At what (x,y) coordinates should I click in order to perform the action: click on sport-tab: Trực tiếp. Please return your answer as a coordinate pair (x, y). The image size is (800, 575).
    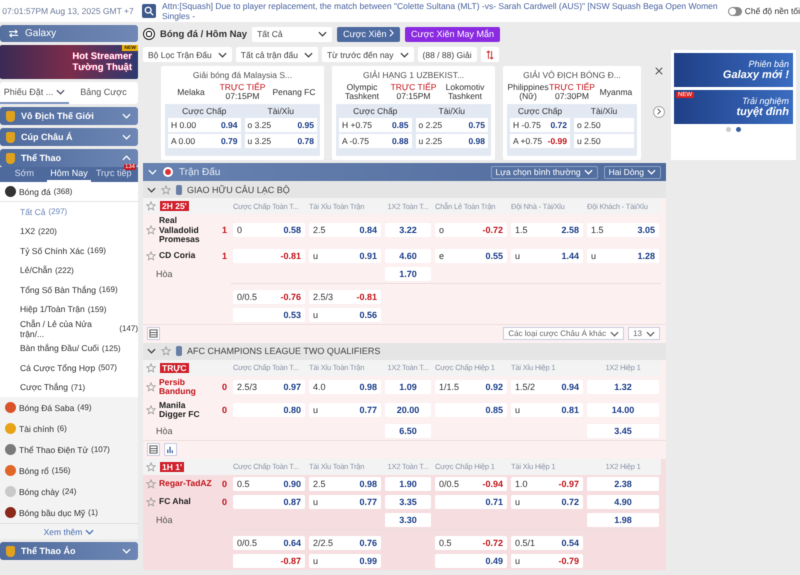
    Looking at the image, I should click on (113, 175).